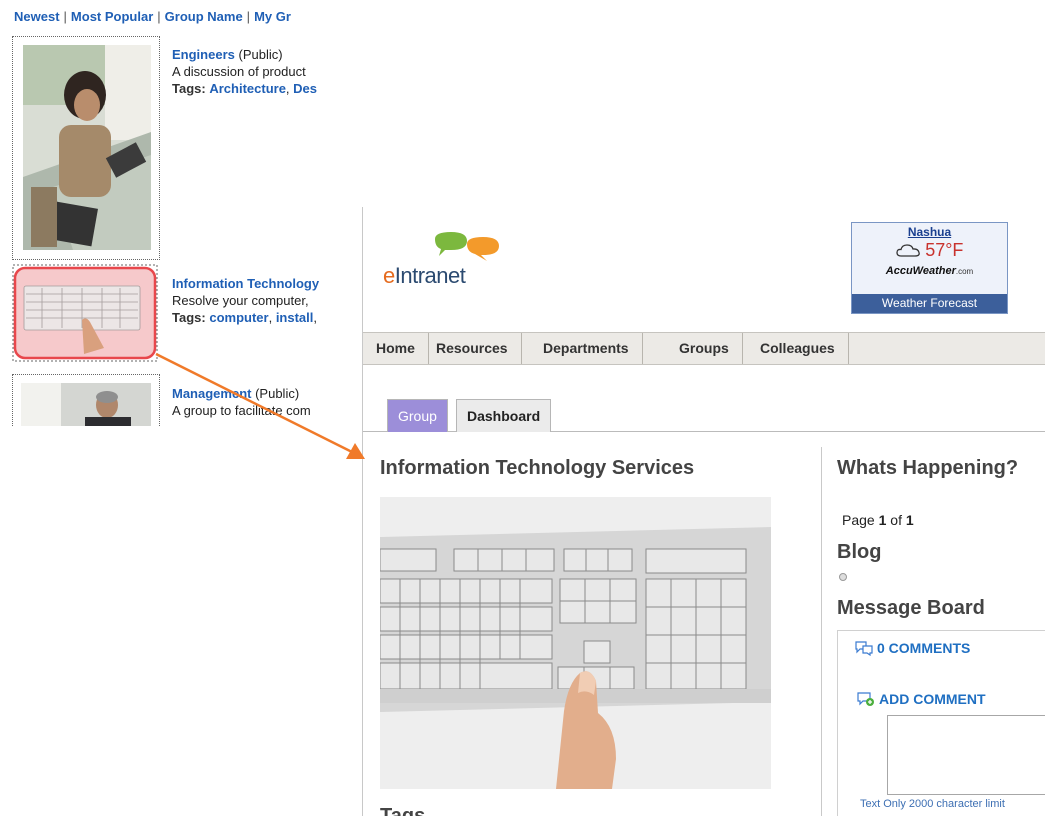  What do you see at coordinates (245, 283) in the screenshot?
I see `group-title-information-technology: Information Technology` at bounding box center [245, 283].